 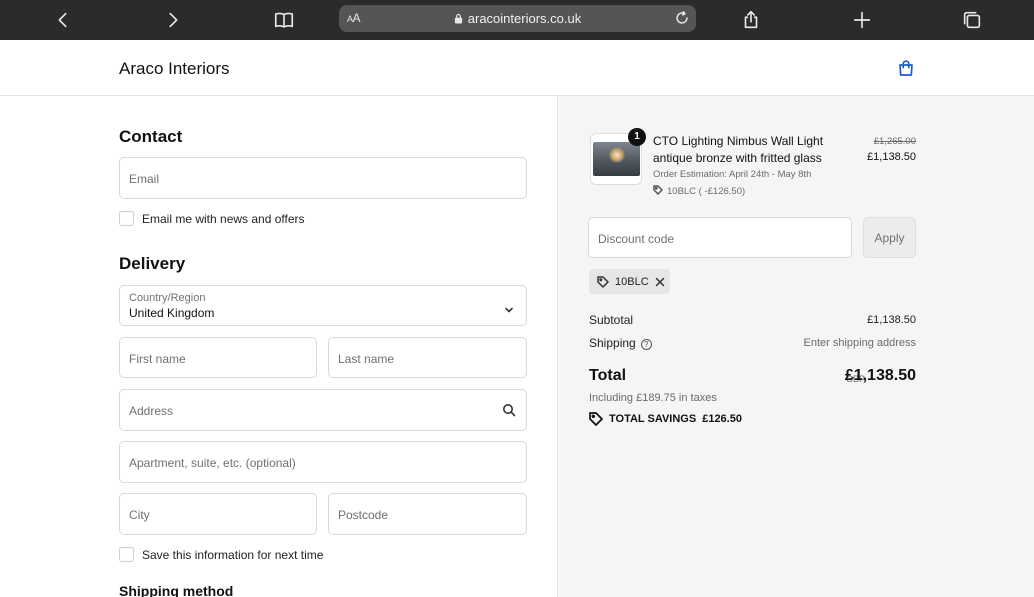 What do you see at coordinates (323, 462) in the screenshot?
I see `apartment-field: Apartment, suite, etc. (optional)` at bounding box center [323, 462].